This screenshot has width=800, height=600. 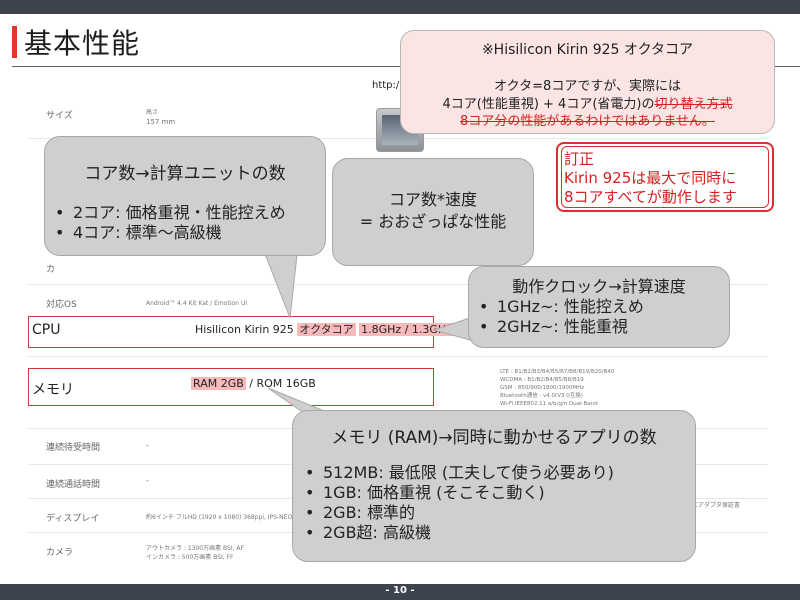 I want to click on correction-line1: Kirin 925は最大で同時に, so click(x=650, y=178).